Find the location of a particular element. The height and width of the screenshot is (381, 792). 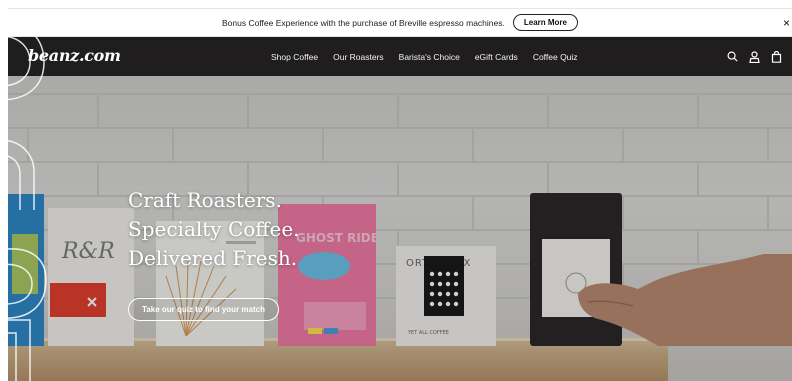

nav-icons is located at coordinates (754, 56).